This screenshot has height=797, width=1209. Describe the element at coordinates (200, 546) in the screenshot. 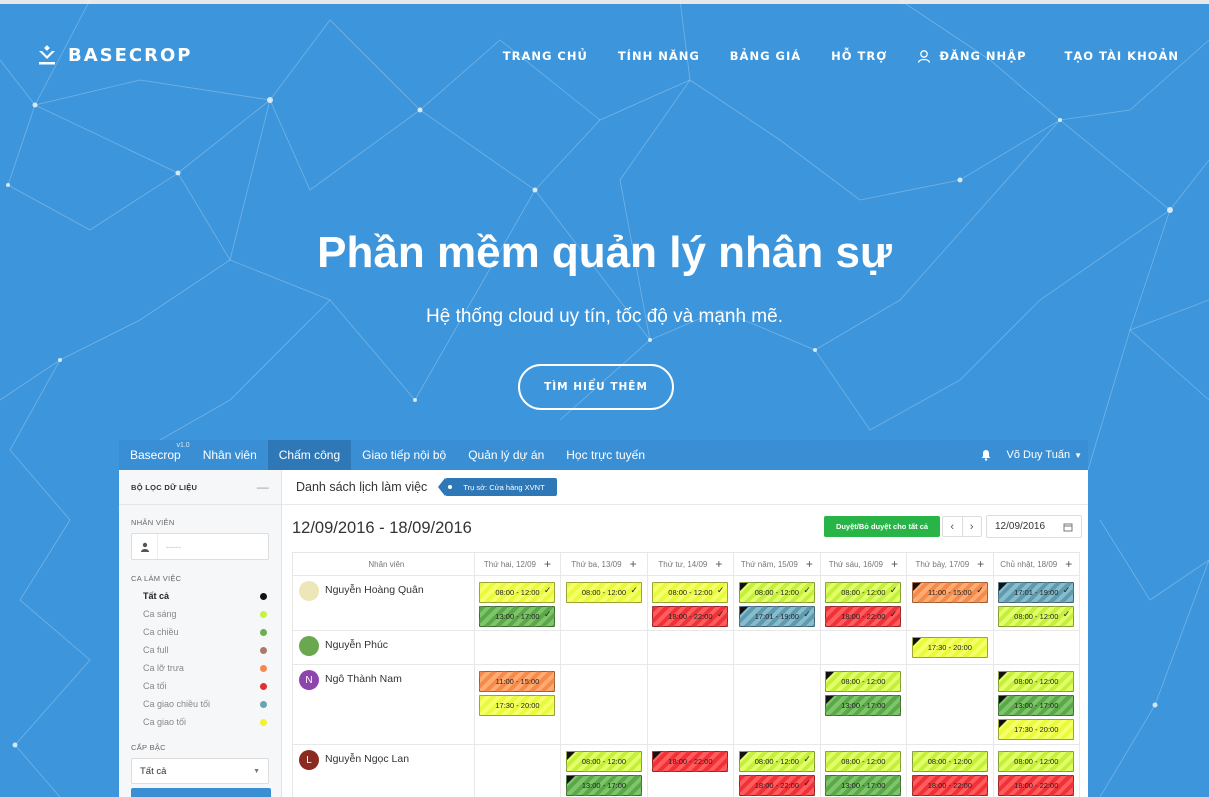

I see `employee-filter-input: -----` at that location.